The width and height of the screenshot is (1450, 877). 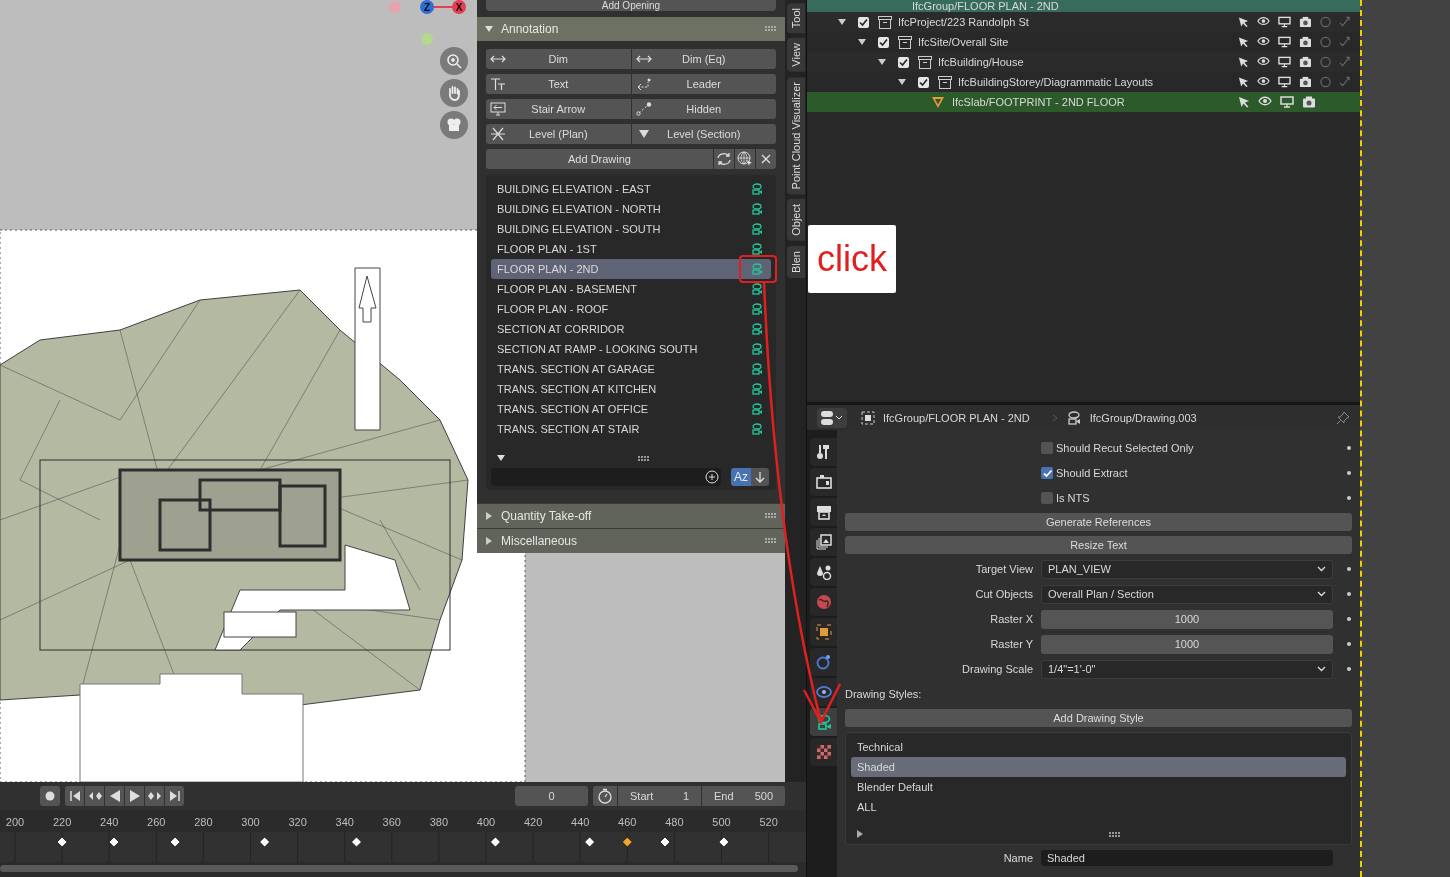 I want to click on sidebar-tab: Blen, so click(x=795, y=262).